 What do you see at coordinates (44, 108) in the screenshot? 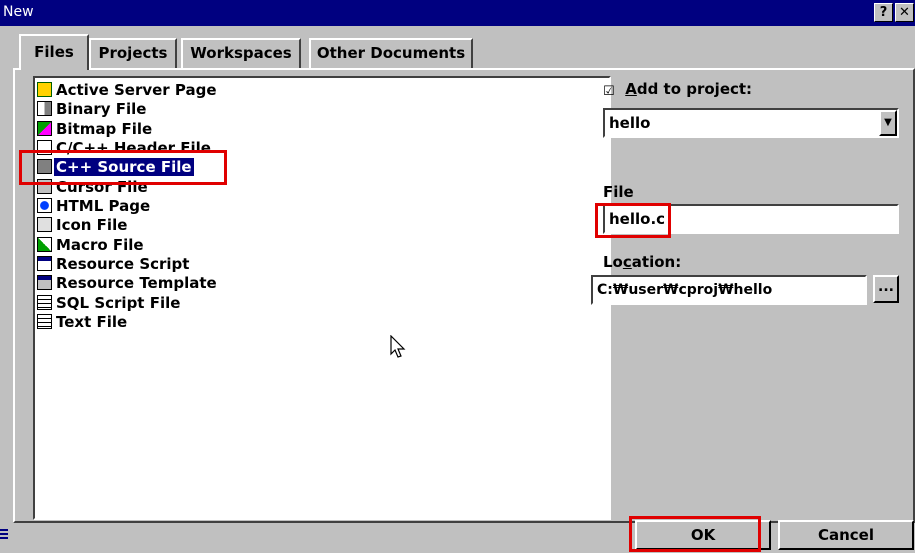
I see `binary-file-icon` at bounding box center [44, 108].